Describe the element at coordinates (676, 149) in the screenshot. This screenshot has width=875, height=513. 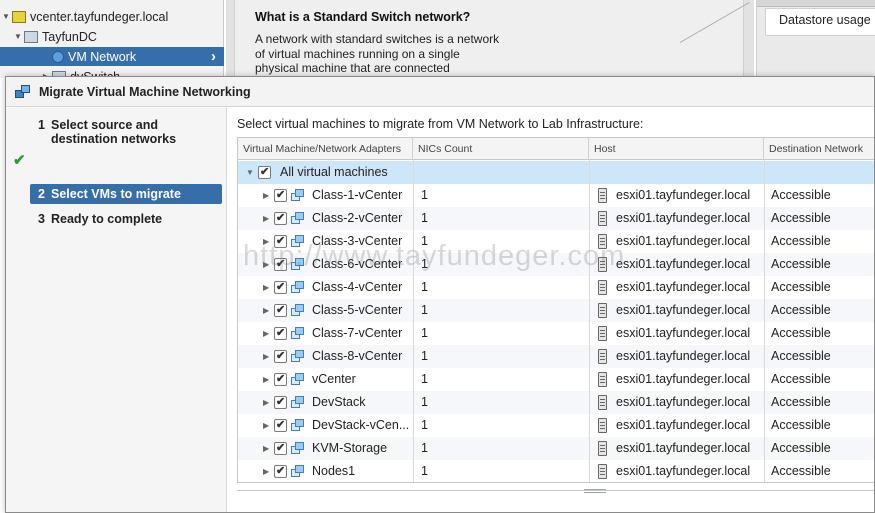
I see `column-header-host: Host` at that location.